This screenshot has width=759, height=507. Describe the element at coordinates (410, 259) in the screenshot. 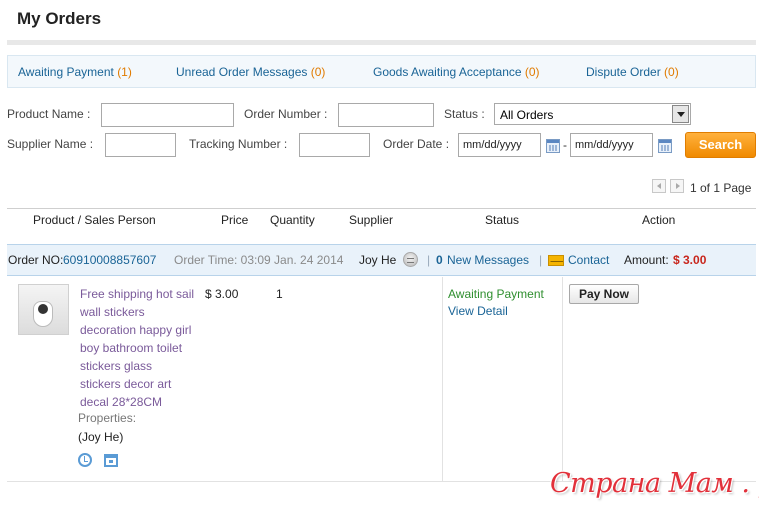

I see `chat-icon` at that location.